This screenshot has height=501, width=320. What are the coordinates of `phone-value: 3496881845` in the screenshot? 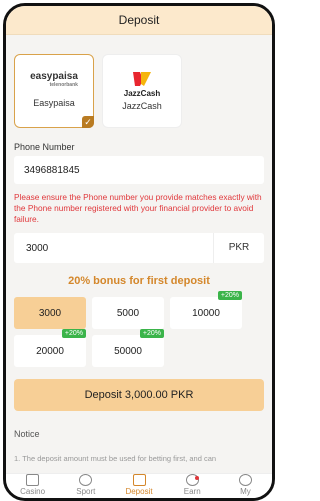 It's located at (52, 170).